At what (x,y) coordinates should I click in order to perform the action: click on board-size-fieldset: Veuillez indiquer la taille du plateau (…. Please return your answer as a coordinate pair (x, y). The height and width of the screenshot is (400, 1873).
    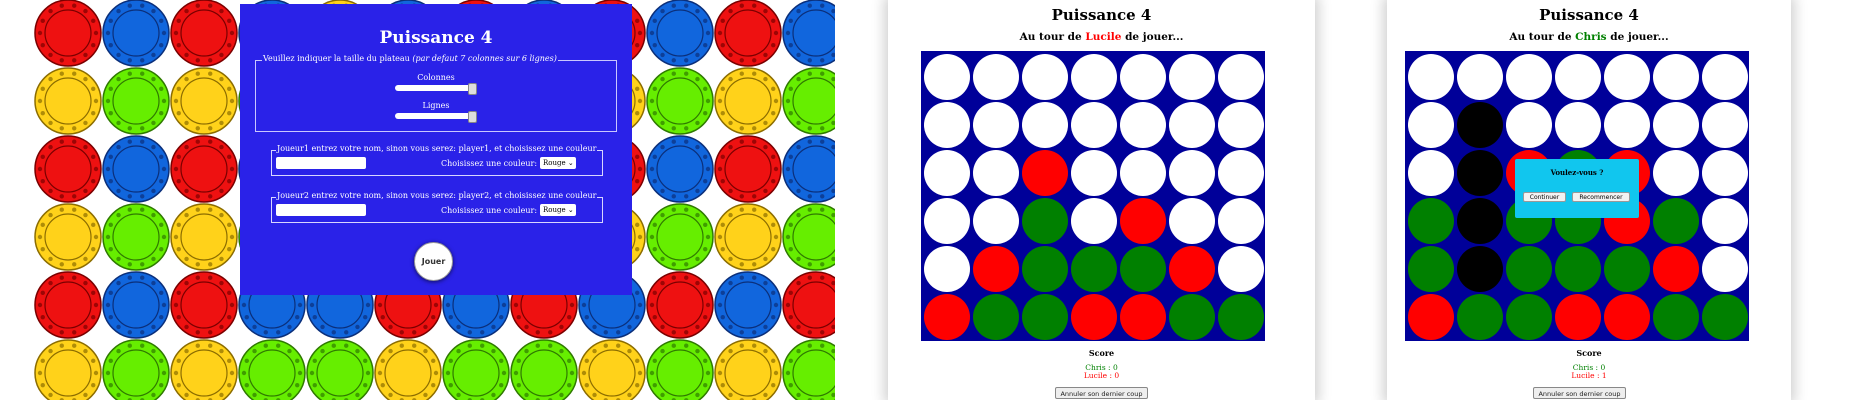
    Looking at the image, I should click on (436, 93).